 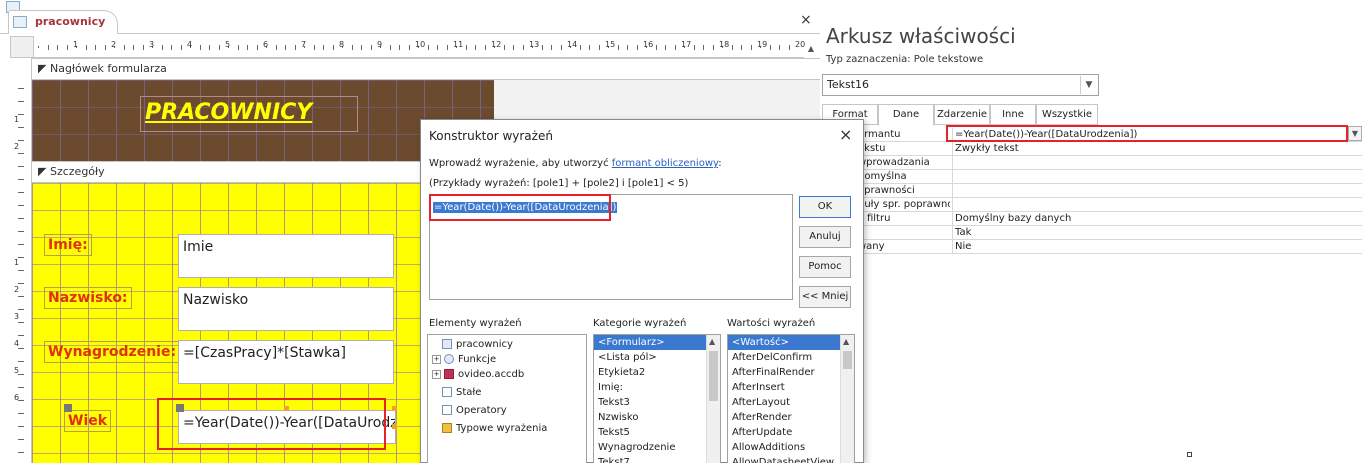 What do you see at coordinates (286, 309) in the screenshot?
I see `textbox-nazwisko: Nazwisko` at bounding box center [286, 309].